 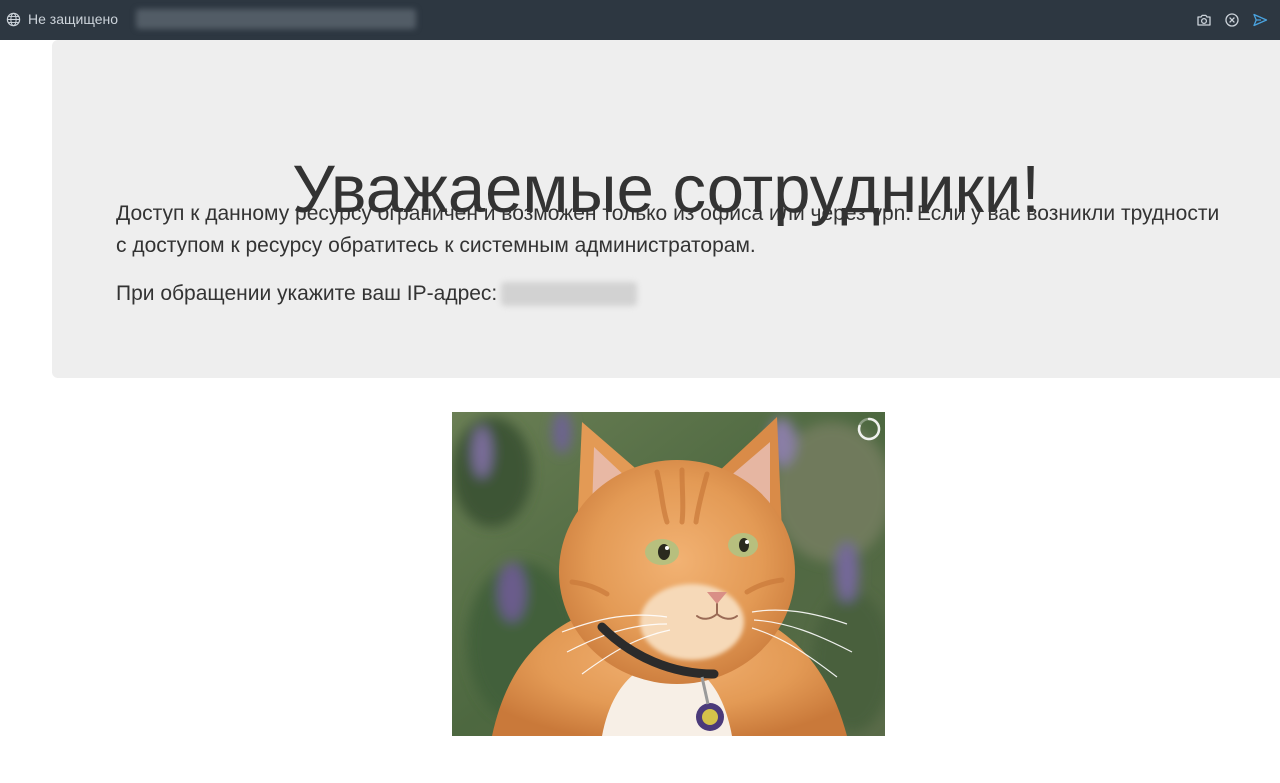 What do you see at coordinates (73, 19) in the screenshot?
I see `security-label: Не защищено` at bounding box center [73, 19].